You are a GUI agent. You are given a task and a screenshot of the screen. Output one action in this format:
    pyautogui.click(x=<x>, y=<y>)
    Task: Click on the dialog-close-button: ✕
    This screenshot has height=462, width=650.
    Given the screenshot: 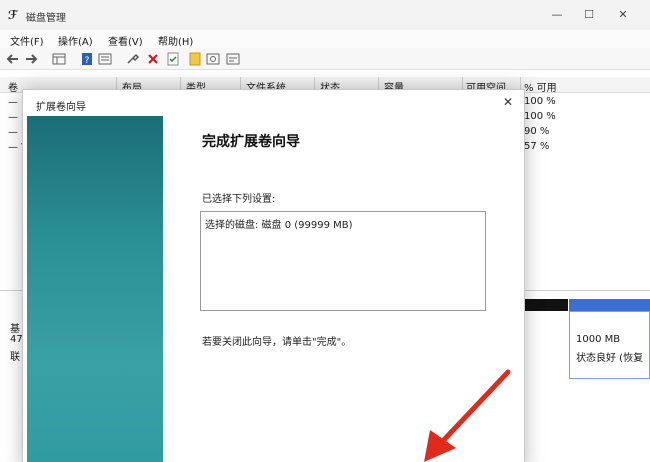 What is the action you would take?
    pyautogui.click(x=508, y=102)
    